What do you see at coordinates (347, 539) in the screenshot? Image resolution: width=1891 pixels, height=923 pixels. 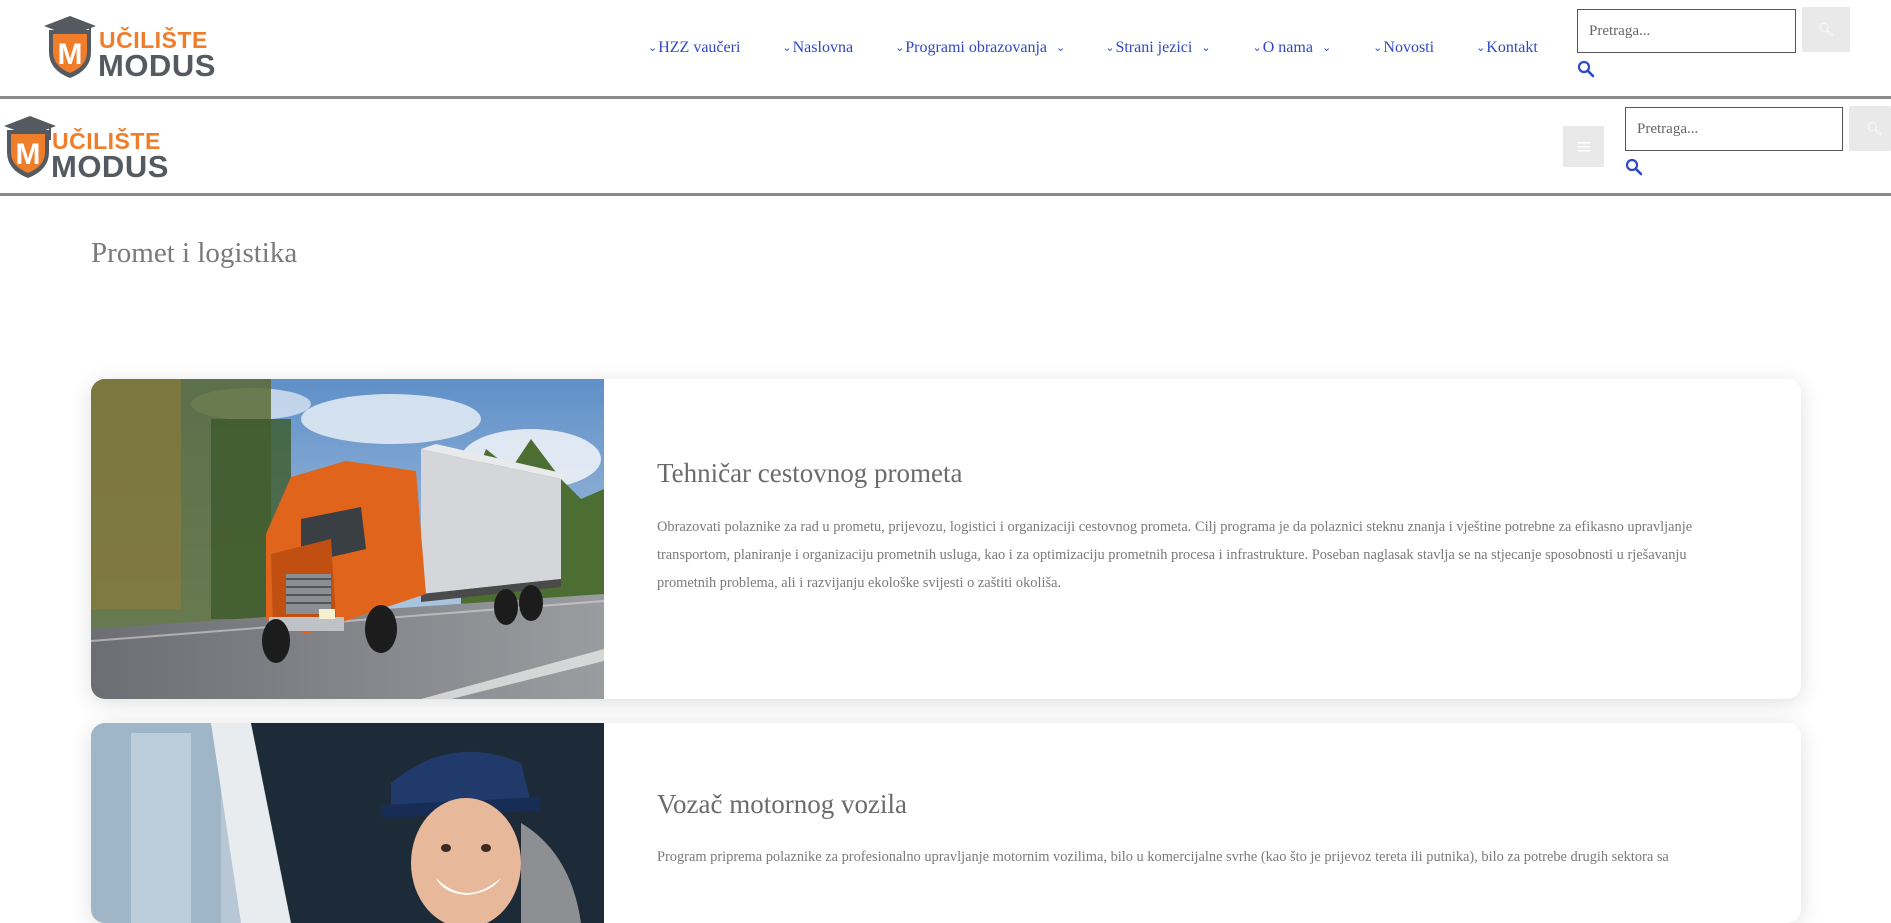 I see `truck-image` at bounding box center [347, 539].